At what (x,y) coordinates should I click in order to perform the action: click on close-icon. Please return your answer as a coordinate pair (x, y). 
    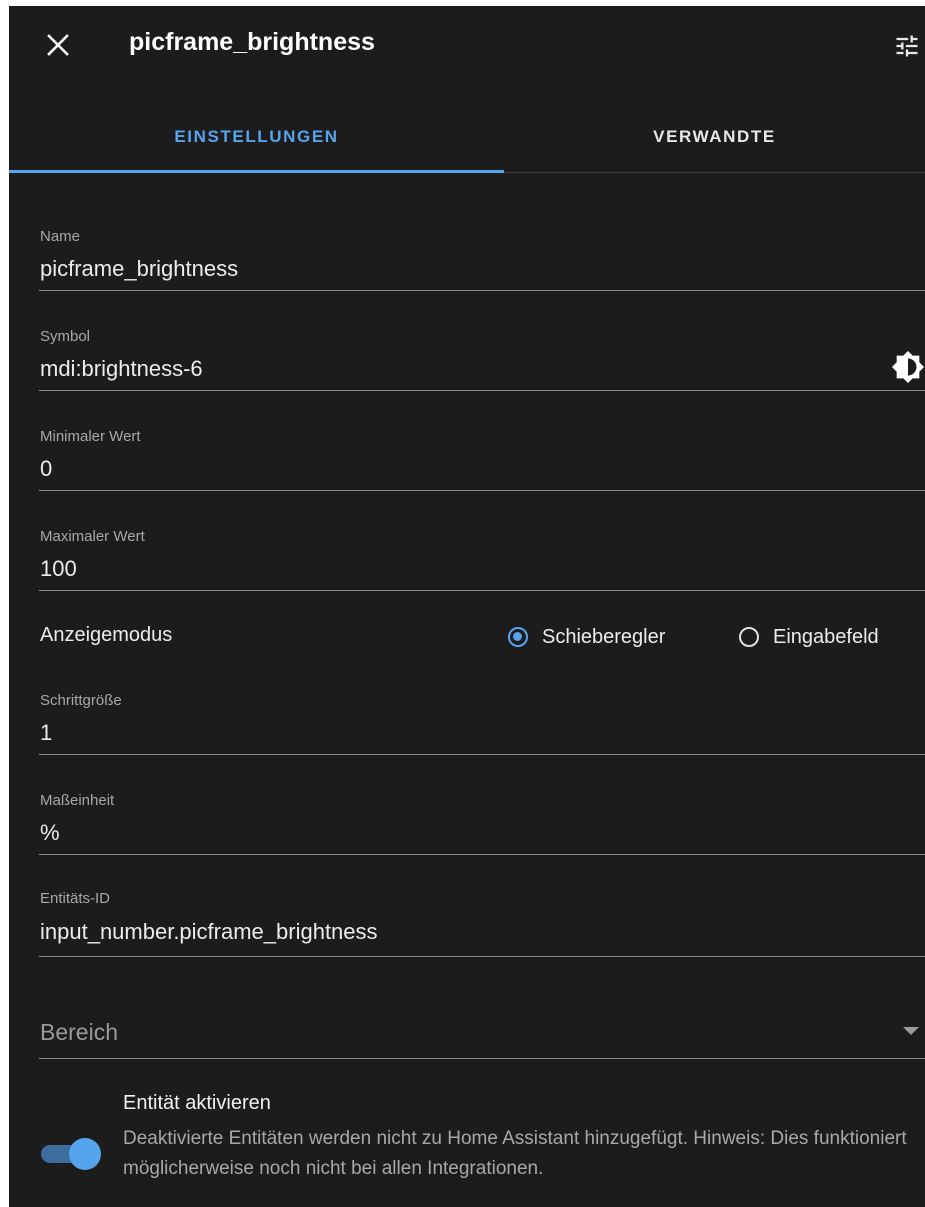
    Looking at the image, I should click on (58, 45).